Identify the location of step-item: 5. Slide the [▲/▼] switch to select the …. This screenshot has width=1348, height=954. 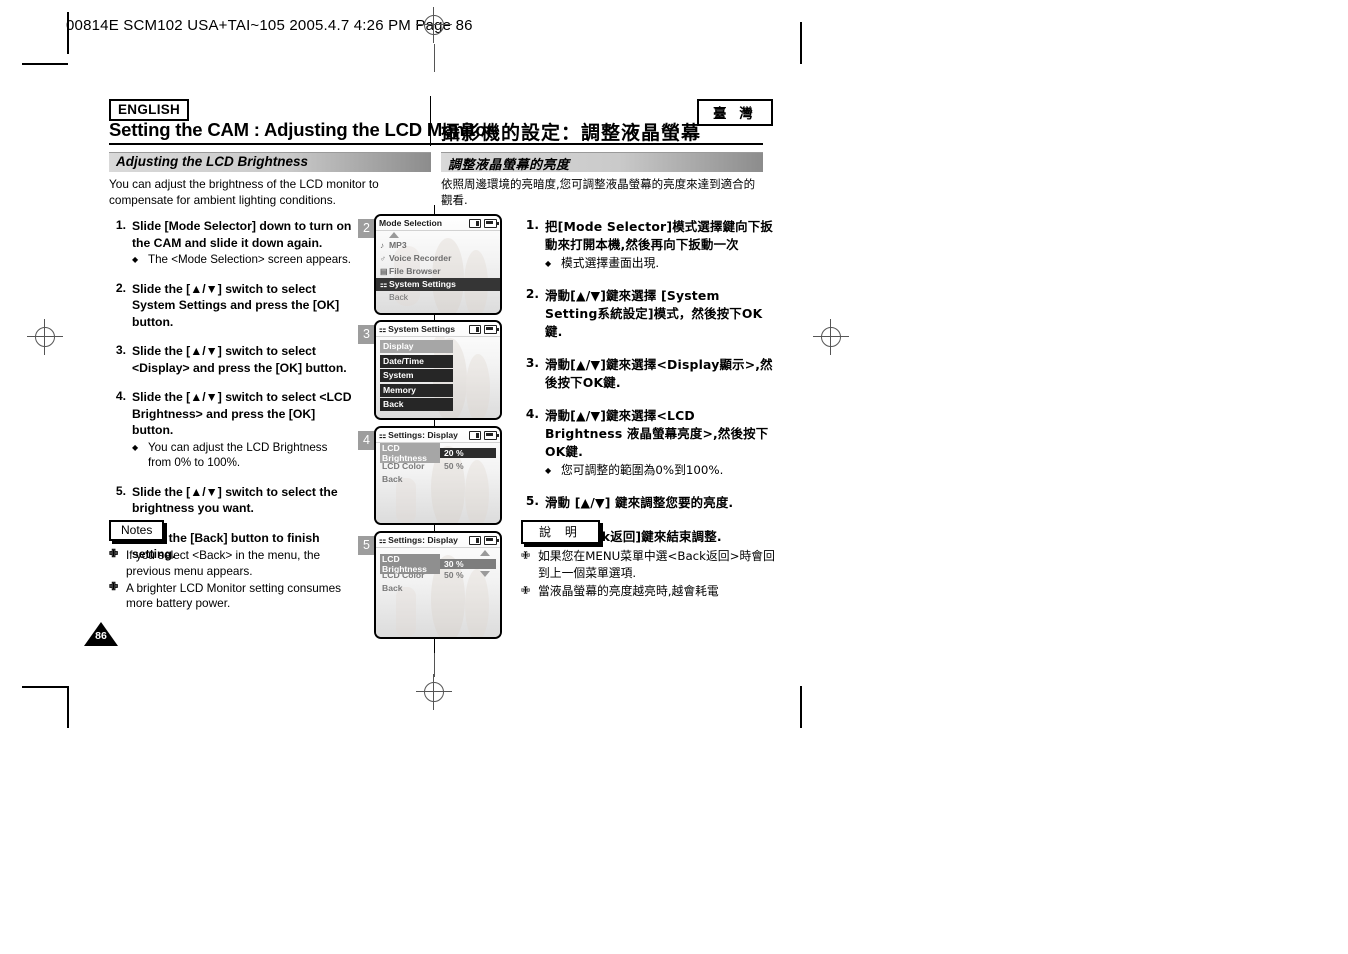
(230, 500).